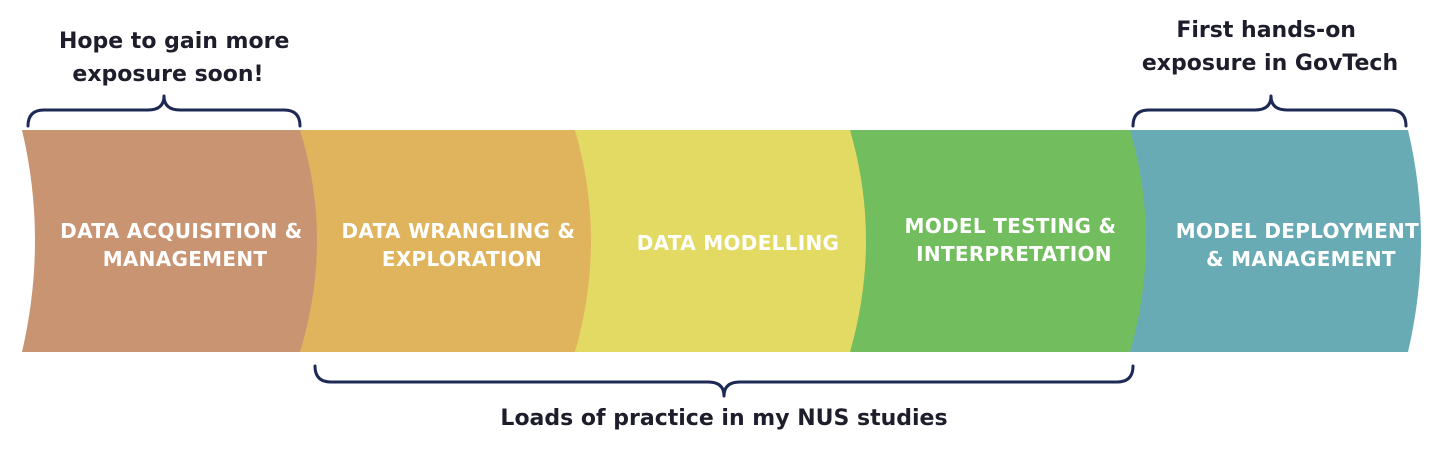  I want to click on brace-bottom, so click(724, 381).